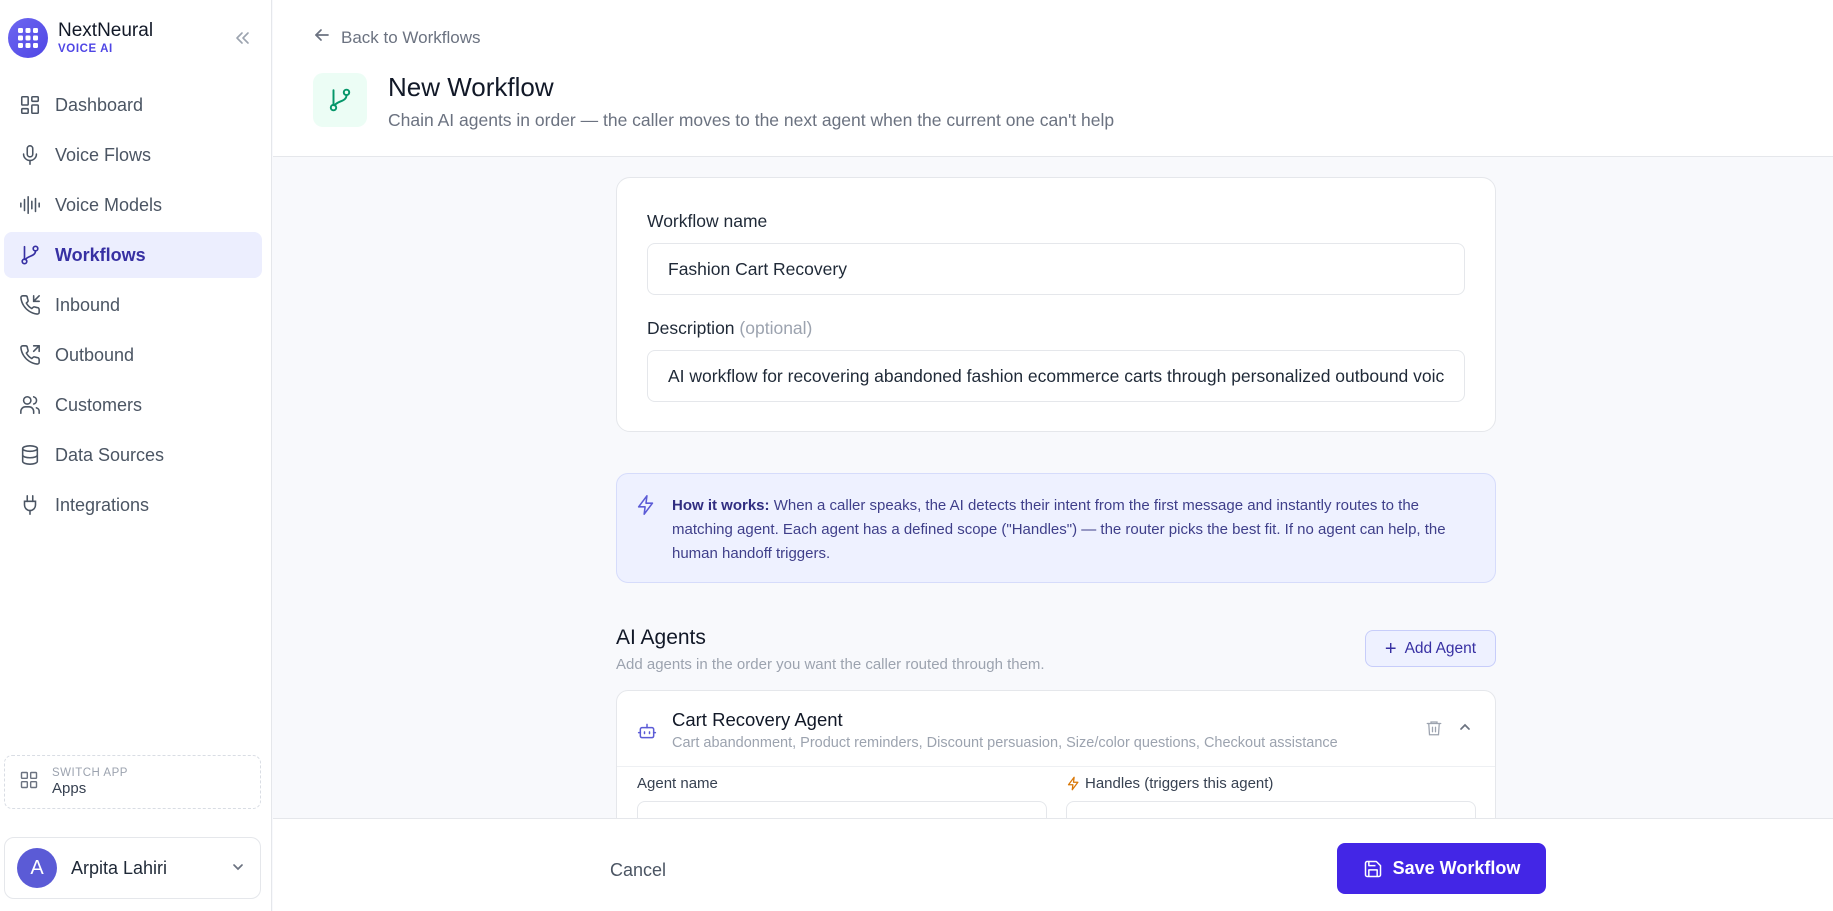  I want to click on sidebar-item-voice-models: Voice Models, so click(133, 205).